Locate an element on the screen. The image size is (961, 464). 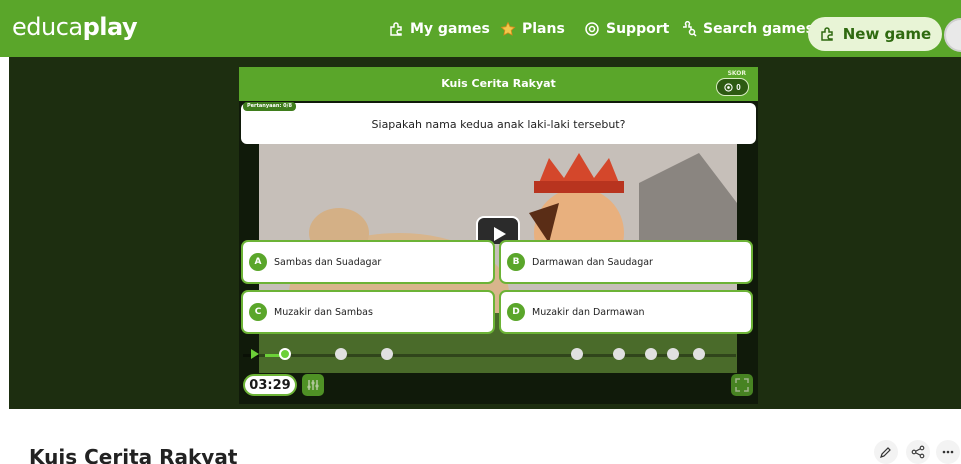
game-title: Kuis Cerita Rakyat is located at coordinates (498, 83).